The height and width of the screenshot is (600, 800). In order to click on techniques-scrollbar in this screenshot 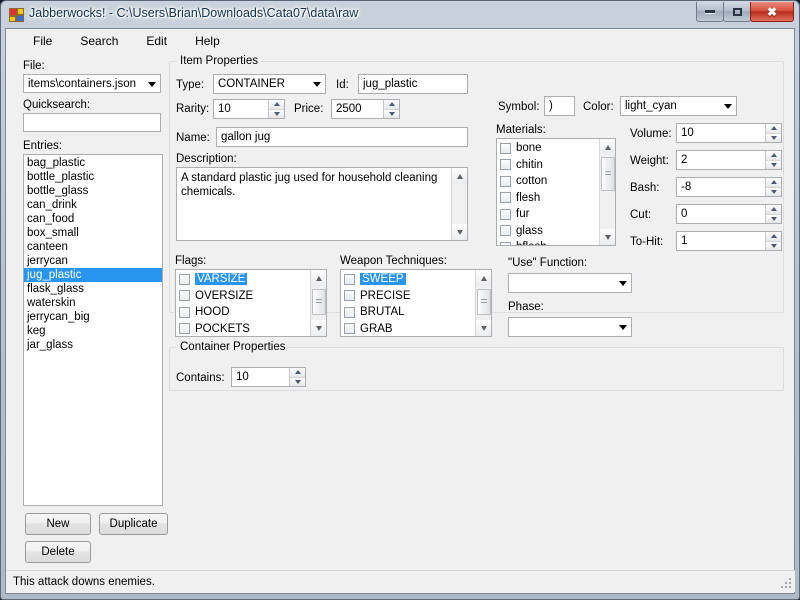, I will do `click(483, 303)`.